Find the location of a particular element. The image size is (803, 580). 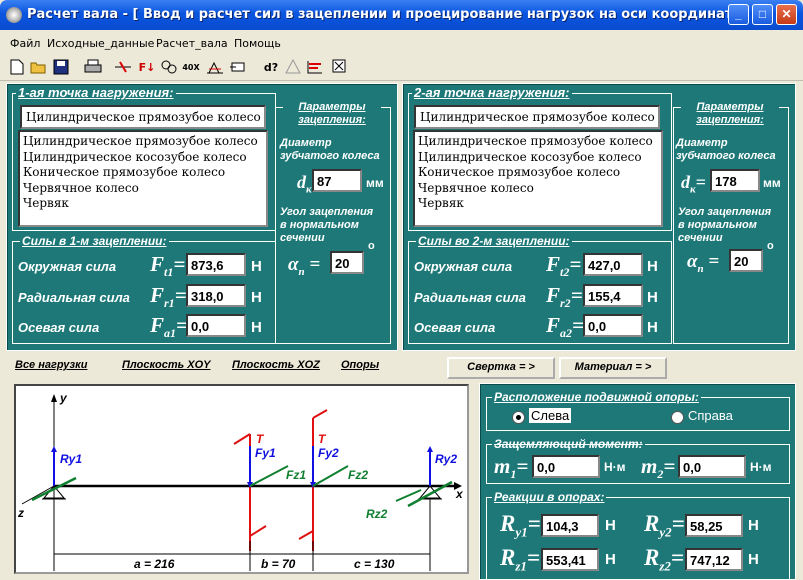

calc-icon is located at coordinates (123, 68).